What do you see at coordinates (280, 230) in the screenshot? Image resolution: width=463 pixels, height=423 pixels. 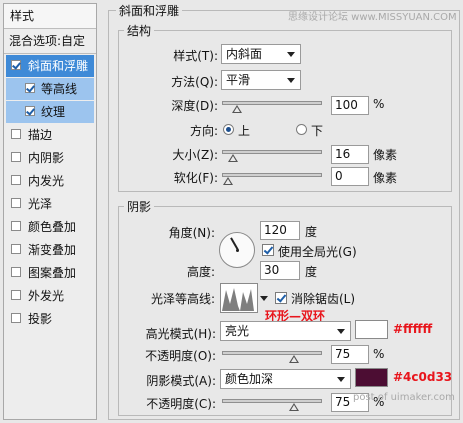 I see `angle-input: 120` at bounding box center [280, 230].